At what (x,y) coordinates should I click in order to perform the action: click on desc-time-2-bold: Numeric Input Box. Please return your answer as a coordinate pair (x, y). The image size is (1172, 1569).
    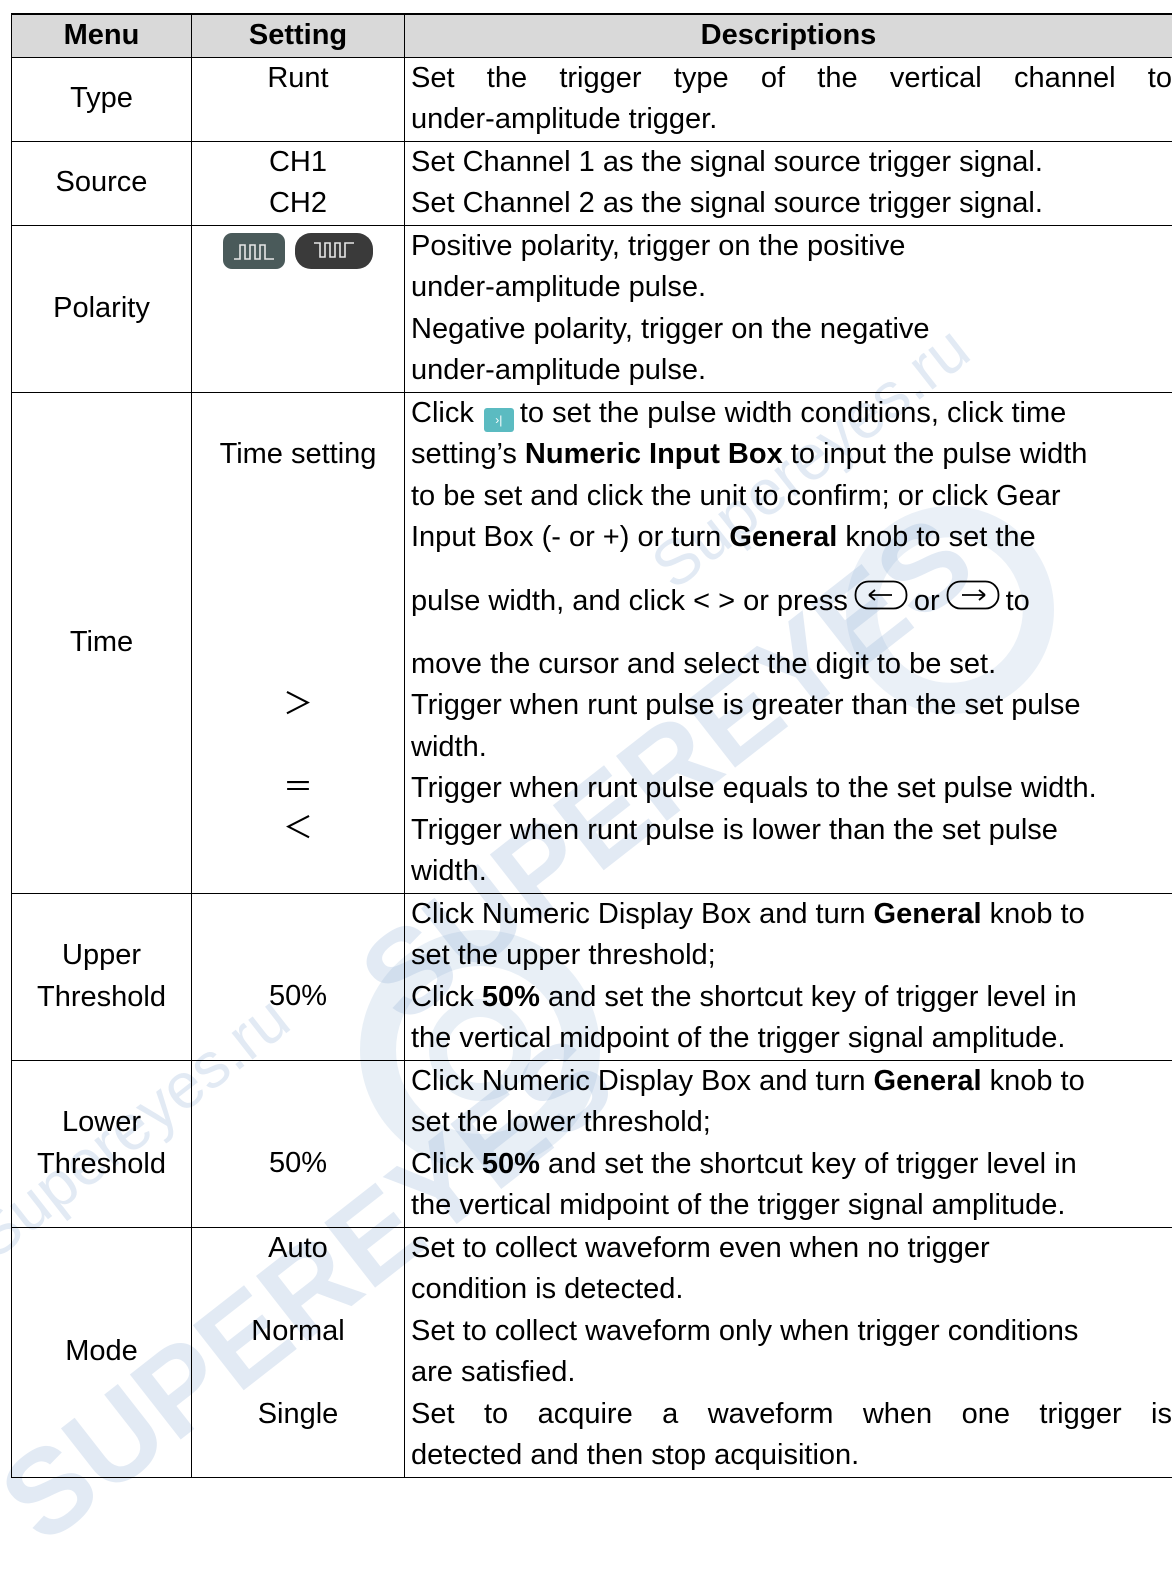
    Looking at the image, I should click on (654, 454).